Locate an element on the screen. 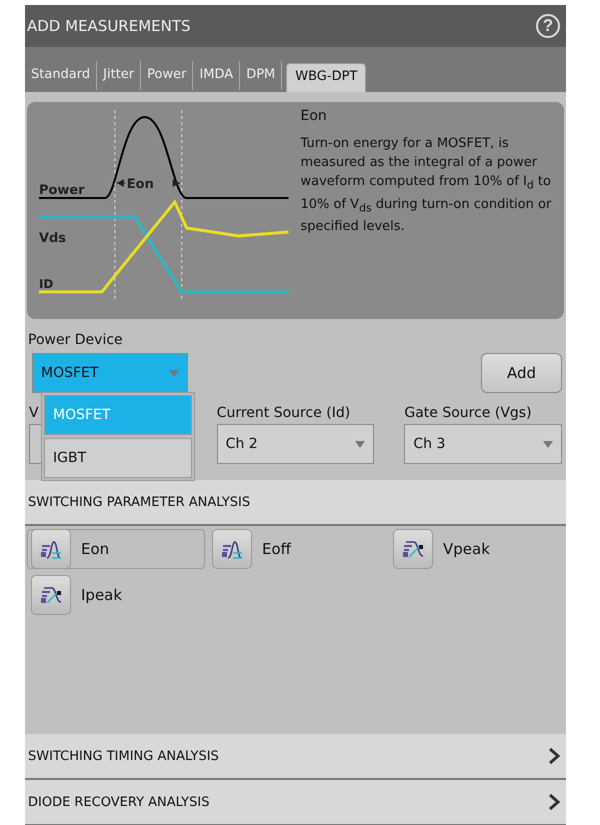  measurement-label: Ipeak is located at coordinates (101, 595).